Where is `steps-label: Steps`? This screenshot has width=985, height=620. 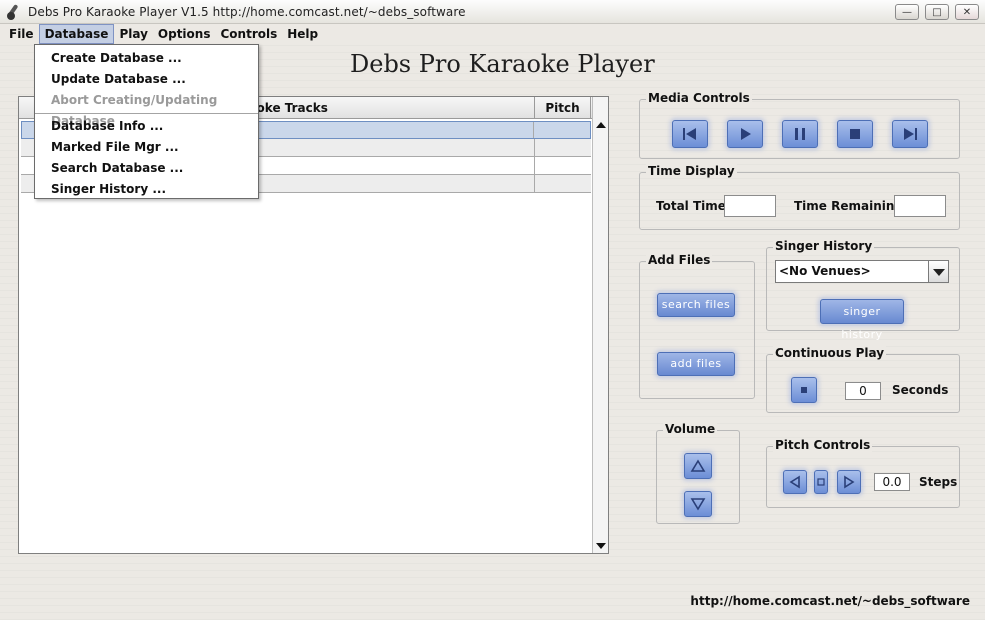
steps-label: Steps is located at coordinates (938, 482).